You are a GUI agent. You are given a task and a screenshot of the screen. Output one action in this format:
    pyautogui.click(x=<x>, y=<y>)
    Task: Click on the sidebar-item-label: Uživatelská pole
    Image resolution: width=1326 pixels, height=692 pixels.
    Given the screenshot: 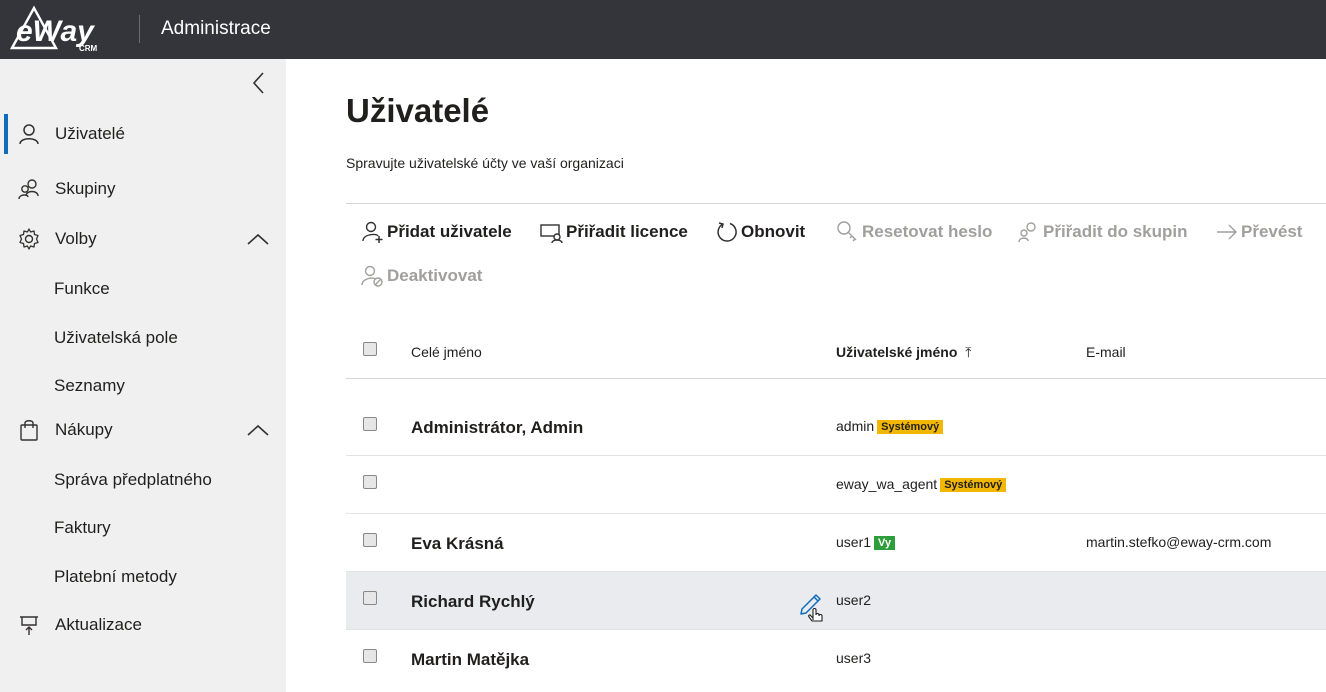 What is the action you would take?
    pyautogui.click(x=116, y=337)
    